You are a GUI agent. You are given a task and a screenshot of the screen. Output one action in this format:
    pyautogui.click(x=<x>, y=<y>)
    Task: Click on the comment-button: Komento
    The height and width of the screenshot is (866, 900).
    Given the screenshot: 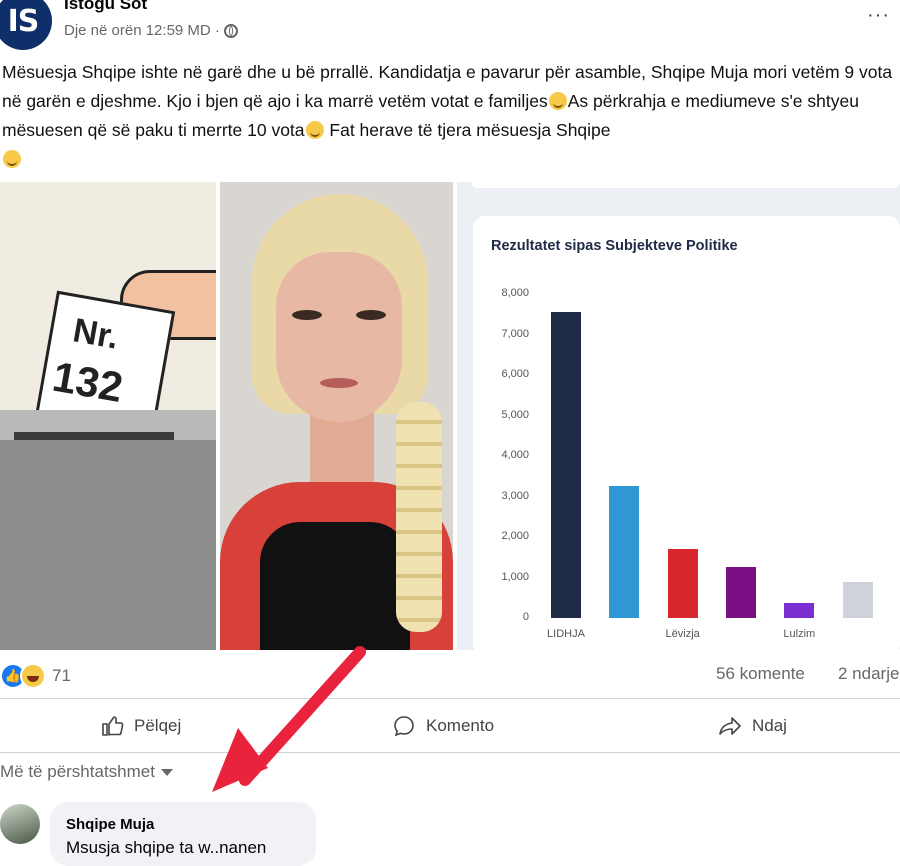 What is the action you would take?
    pyautogui.click(x=443, y=726)
    